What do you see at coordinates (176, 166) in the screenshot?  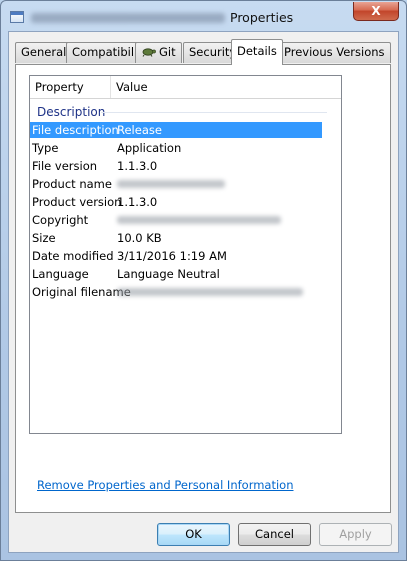 I see `detail-row-file-version: File version 1.1.3.0` at bounding box center [176, 166].